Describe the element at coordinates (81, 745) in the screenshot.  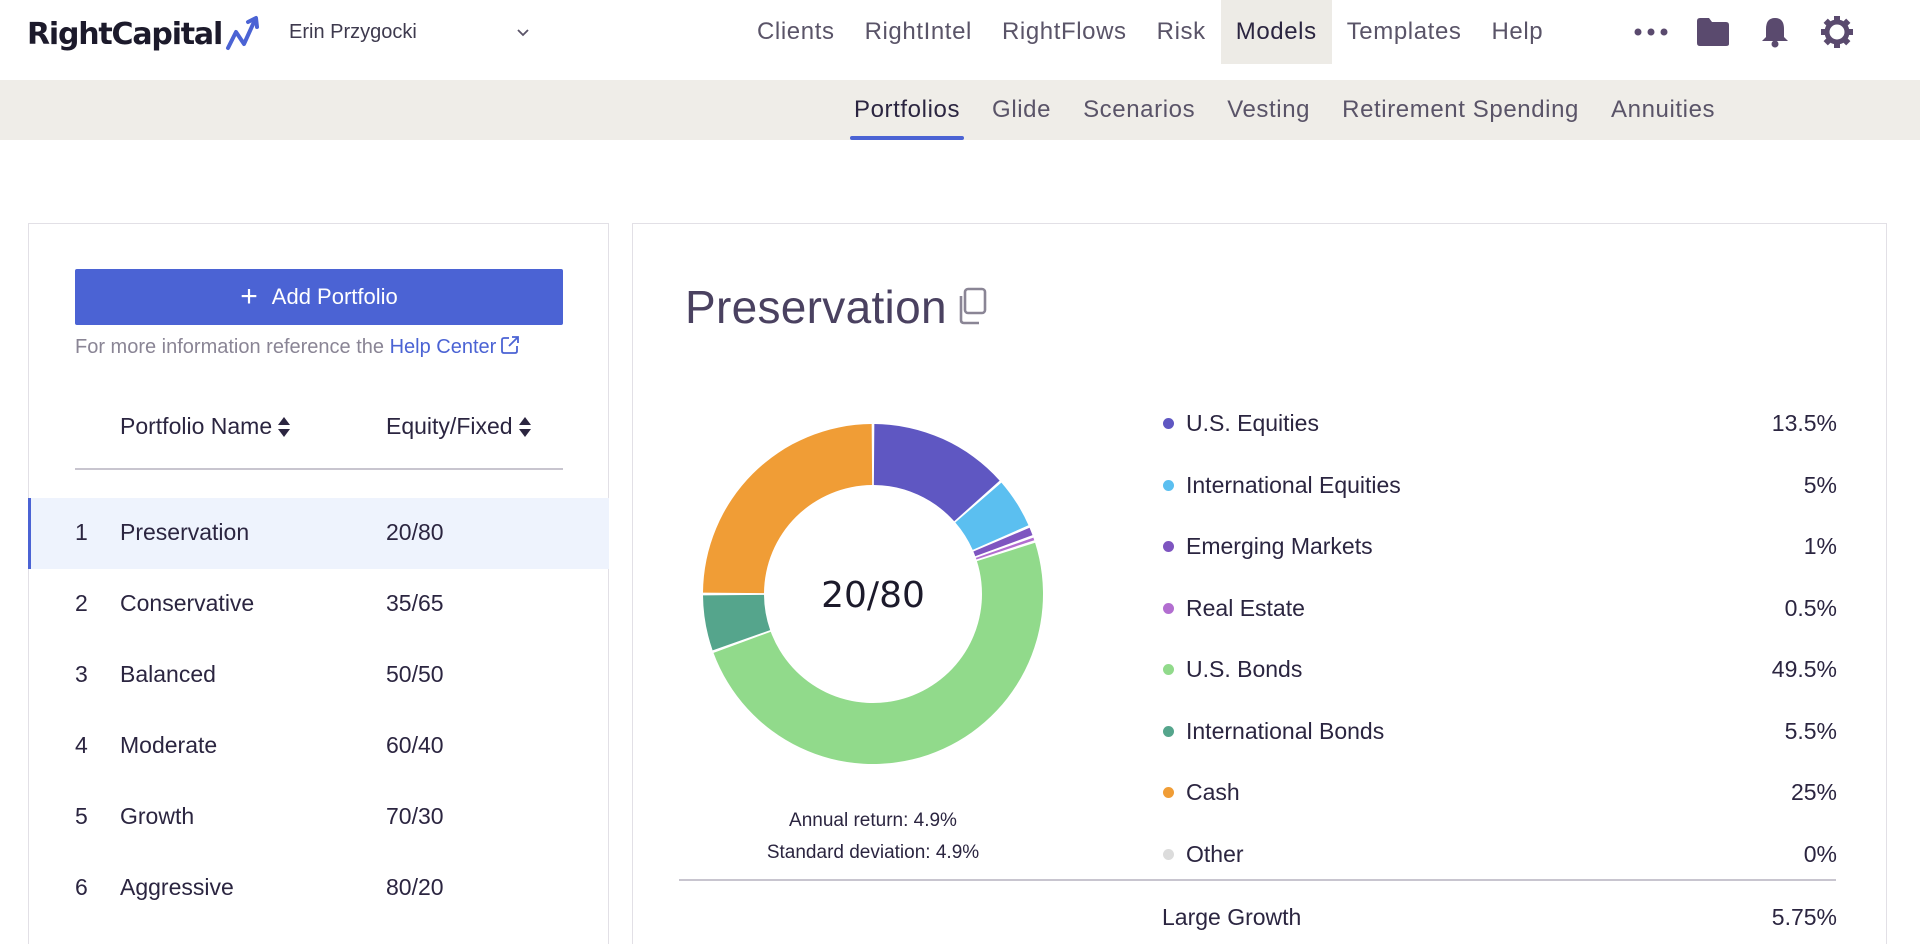
I see `row-number: 4` at that location.